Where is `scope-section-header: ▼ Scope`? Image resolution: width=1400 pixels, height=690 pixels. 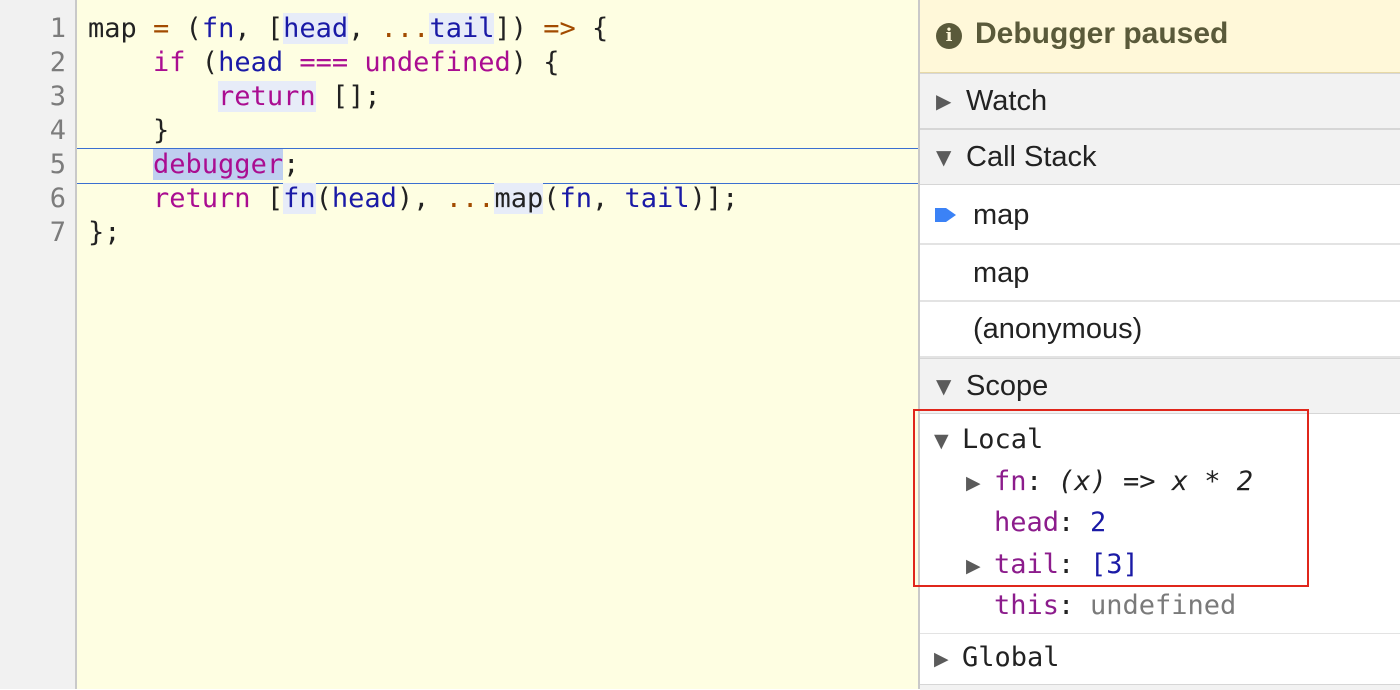
scope-section-header: ▼ Scope is located at coordinates (1160, 386).